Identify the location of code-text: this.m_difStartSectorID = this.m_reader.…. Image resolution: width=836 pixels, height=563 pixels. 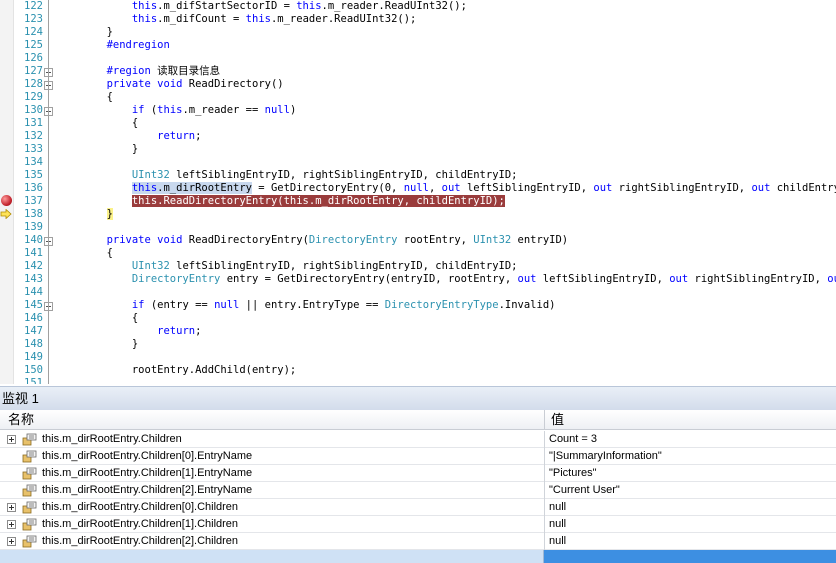
(261, 6).